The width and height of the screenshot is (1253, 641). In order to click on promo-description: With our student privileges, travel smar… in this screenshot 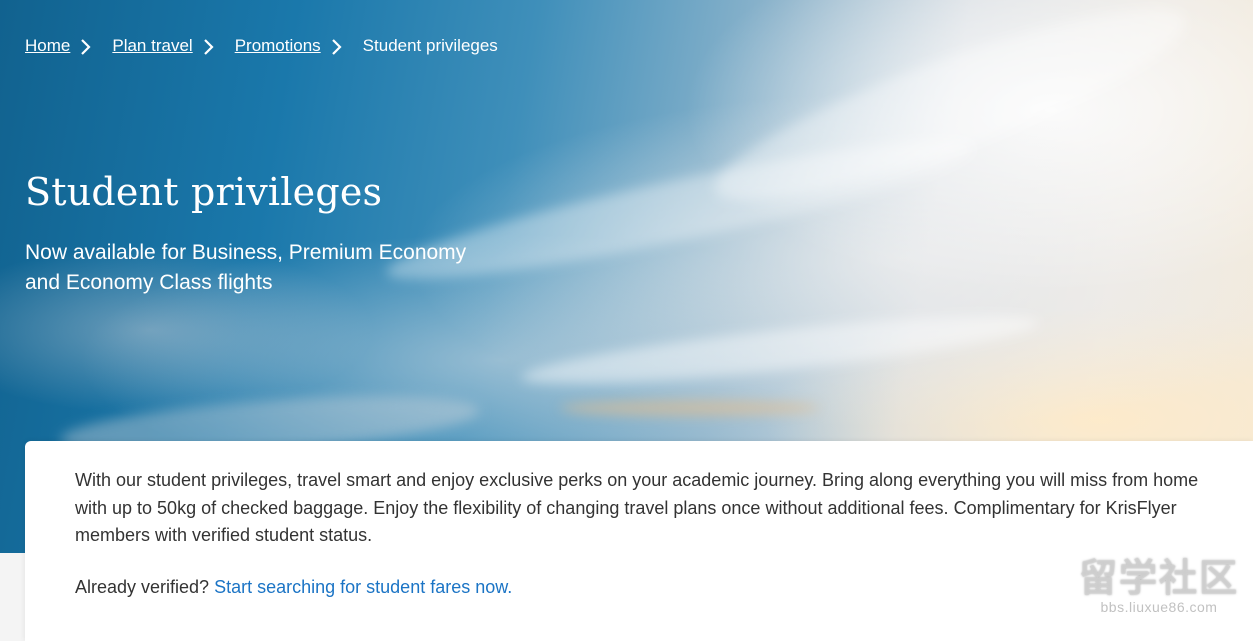, I will do `click(637, 507)`.